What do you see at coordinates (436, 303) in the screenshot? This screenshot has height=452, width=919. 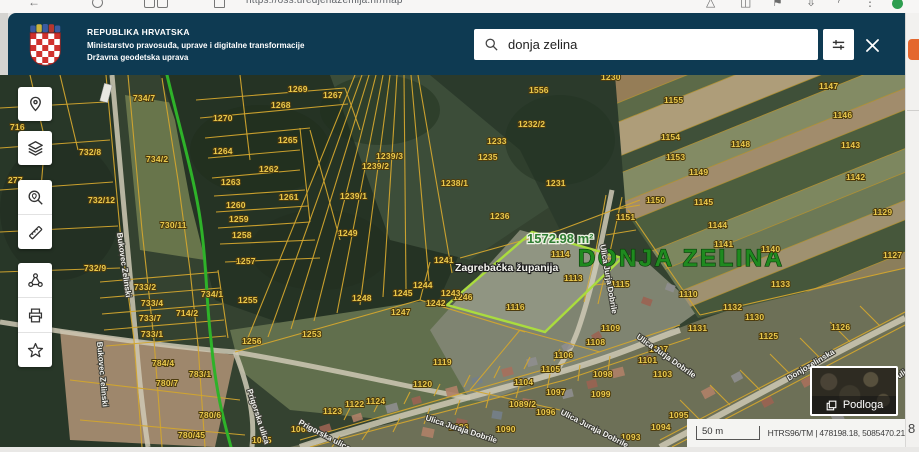 I see `parcel-label: 1242` at bounding box center [436, 303].